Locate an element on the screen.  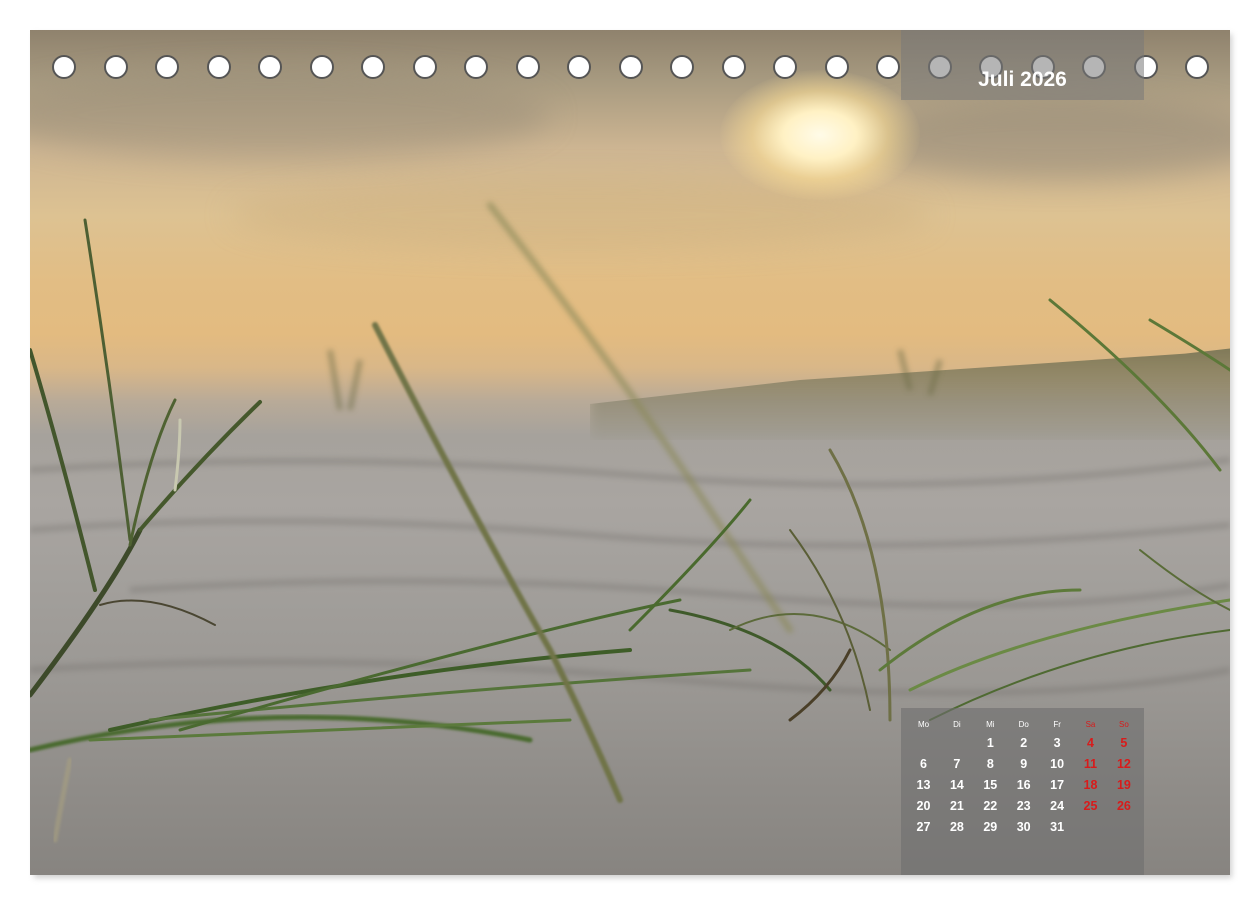
calendar-day: 27 is located at coordinates (923, 827).